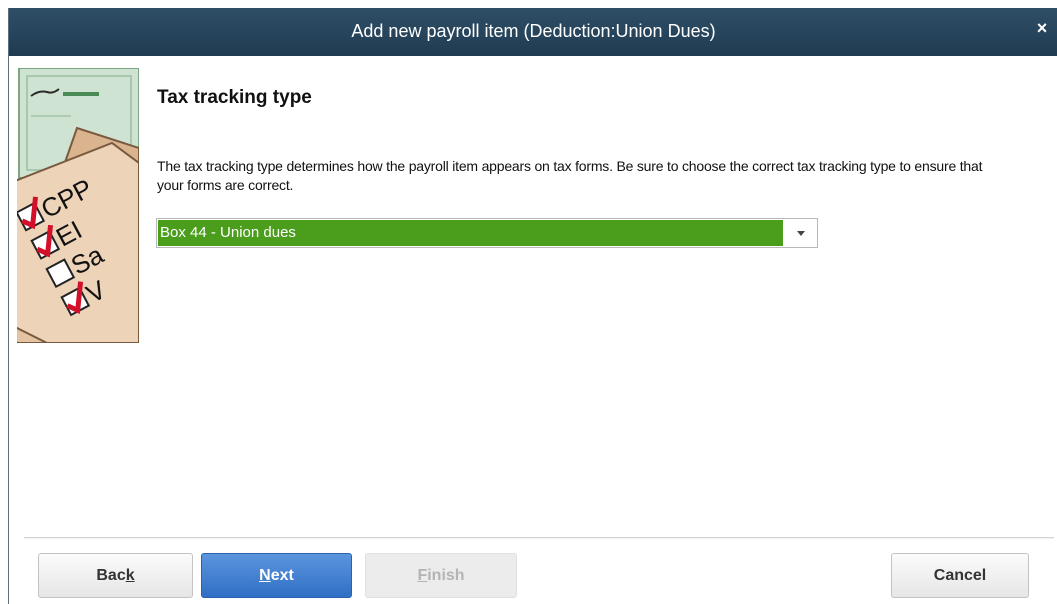 The image size is (1057, 604). What do you see at coordinates (265, 575) in the screenshot?
I see `next-mnemonic: N` at bounding box center [265, 575].